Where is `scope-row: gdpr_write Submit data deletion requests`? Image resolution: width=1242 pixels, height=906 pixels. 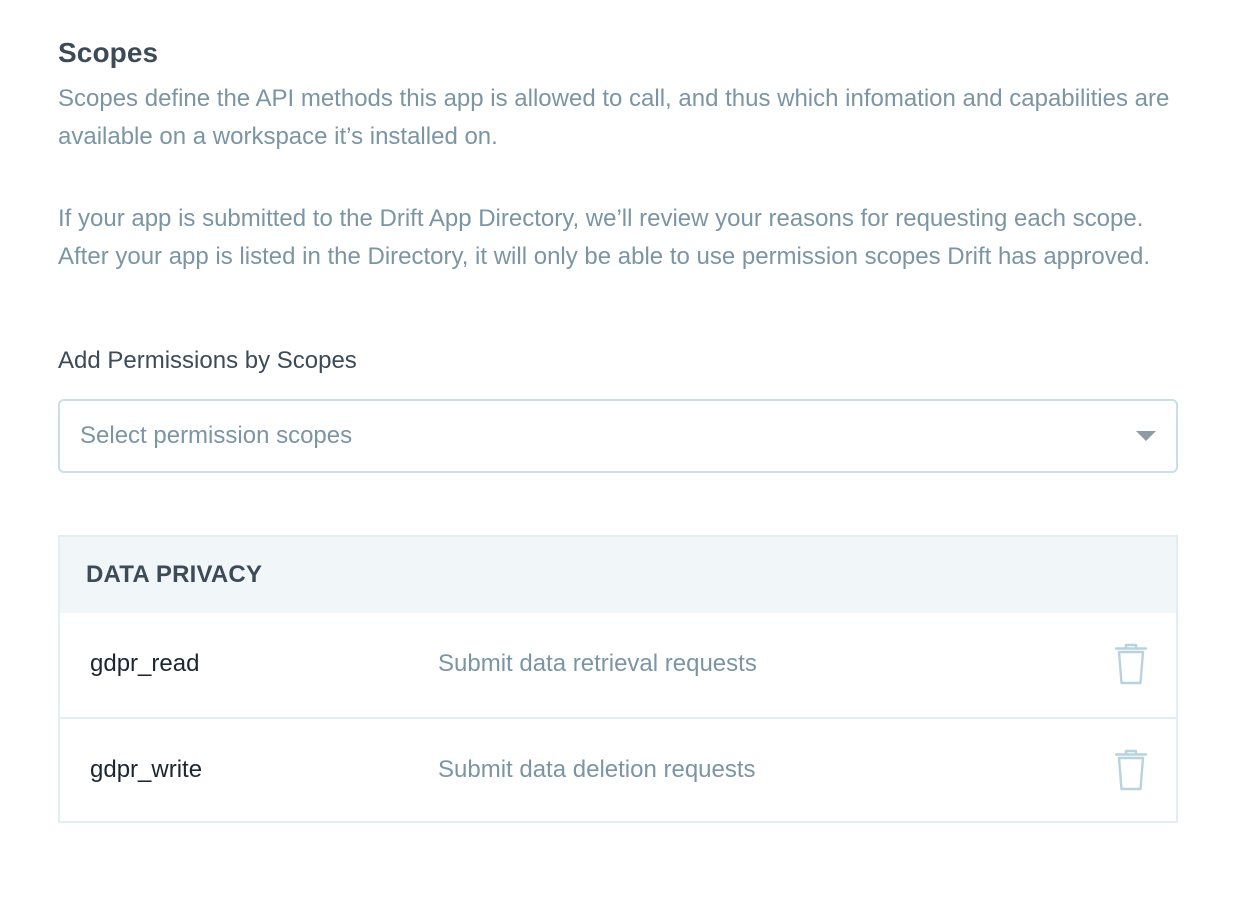
scope-row: gdpr_write Submit data deletion requests is located at coordinates (618, 769).